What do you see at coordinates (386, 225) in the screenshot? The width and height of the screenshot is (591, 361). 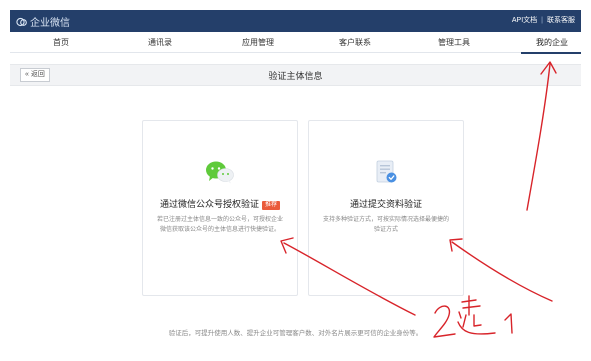 I see `card-description: 支持多种验证方式，可按实际情况选择最便捷的验证方式` at bounding box center [386, 225].